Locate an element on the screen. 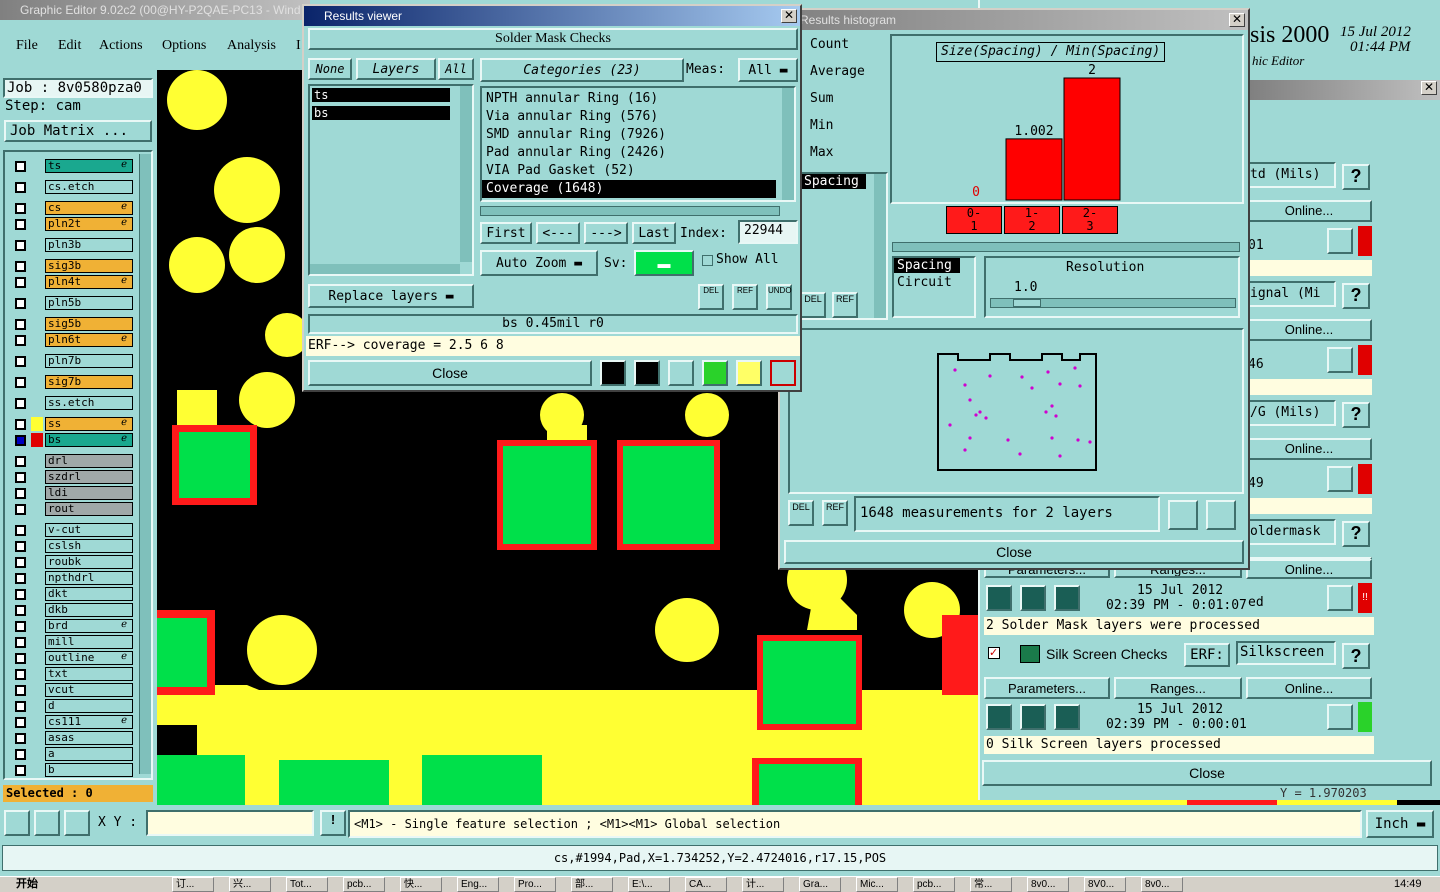 The width and height of the screenshot is (1440, 892). layer-name: pln4t is located at coordinates (89, 282).